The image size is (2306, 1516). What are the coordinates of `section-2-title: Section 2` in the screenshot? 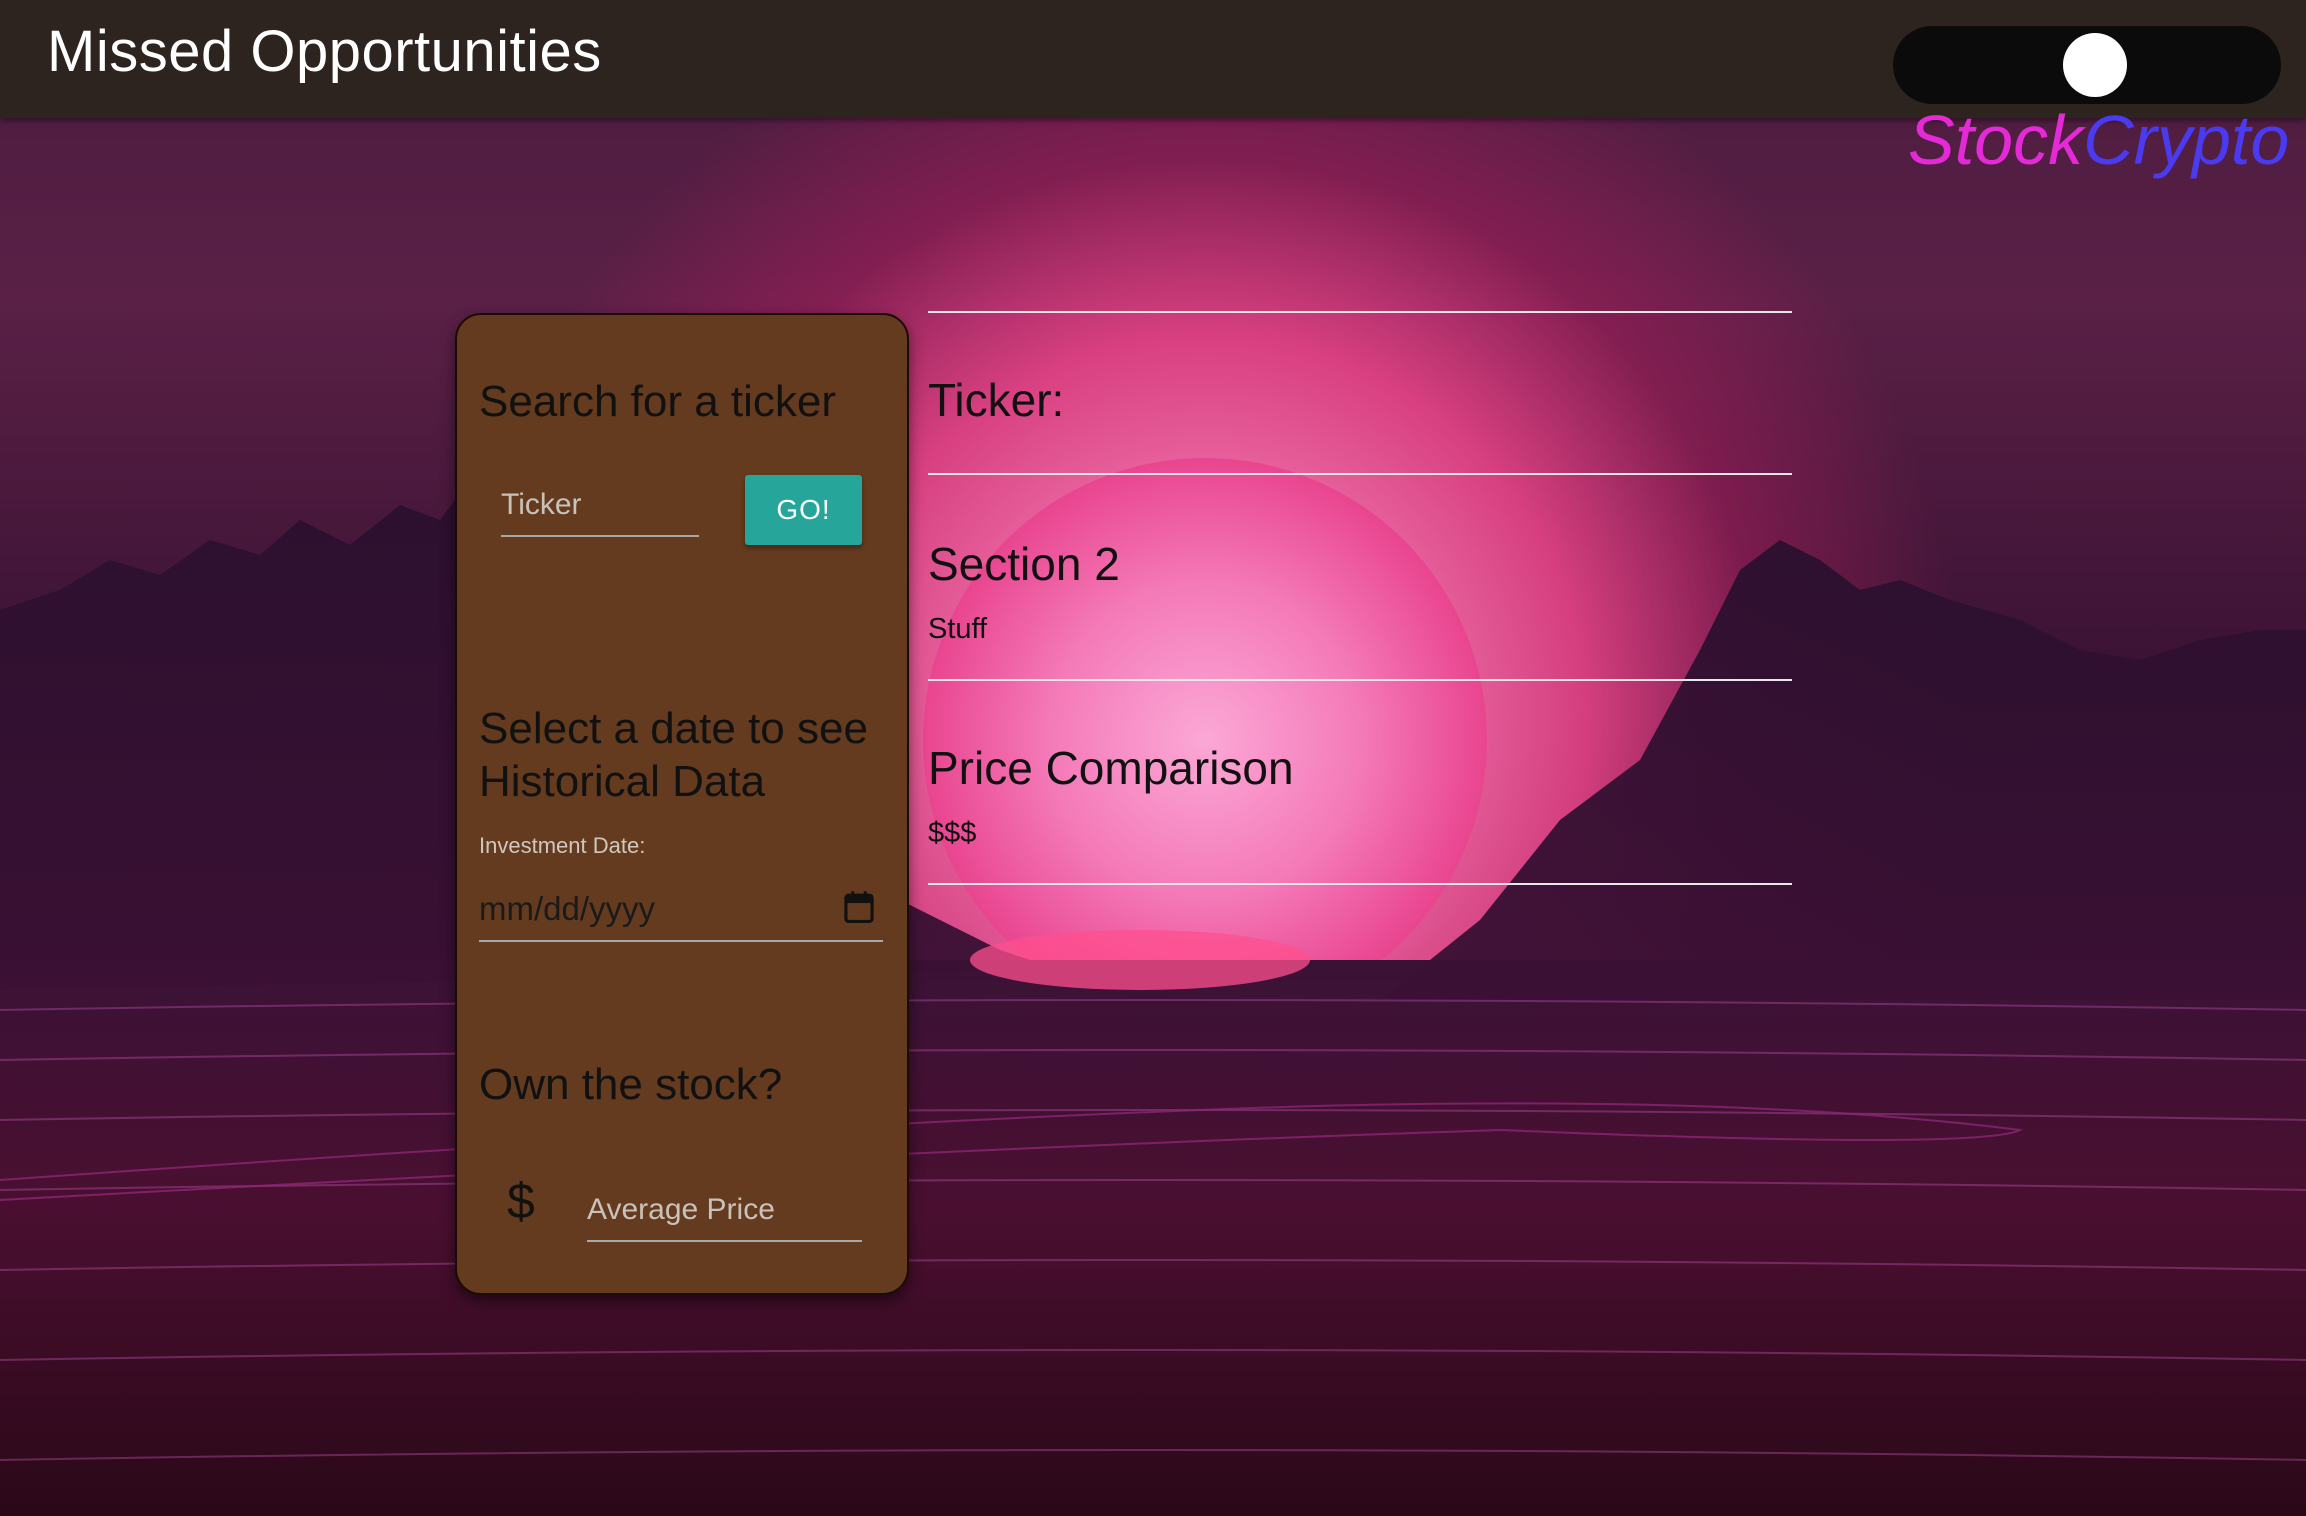 It's located at (1024, 564).